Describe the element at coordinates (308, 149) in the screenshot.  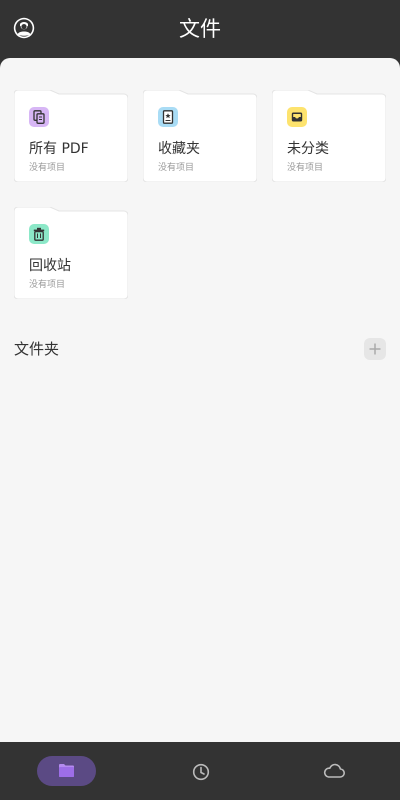
I see `card-title: 未分类` at that location.